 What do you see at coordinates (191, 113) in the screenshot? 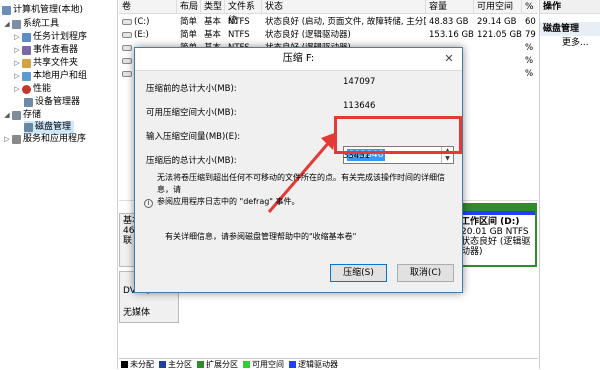
I see `available-size-label: 可用压缩空间大小(MB):` at bounding box center [191, 113].